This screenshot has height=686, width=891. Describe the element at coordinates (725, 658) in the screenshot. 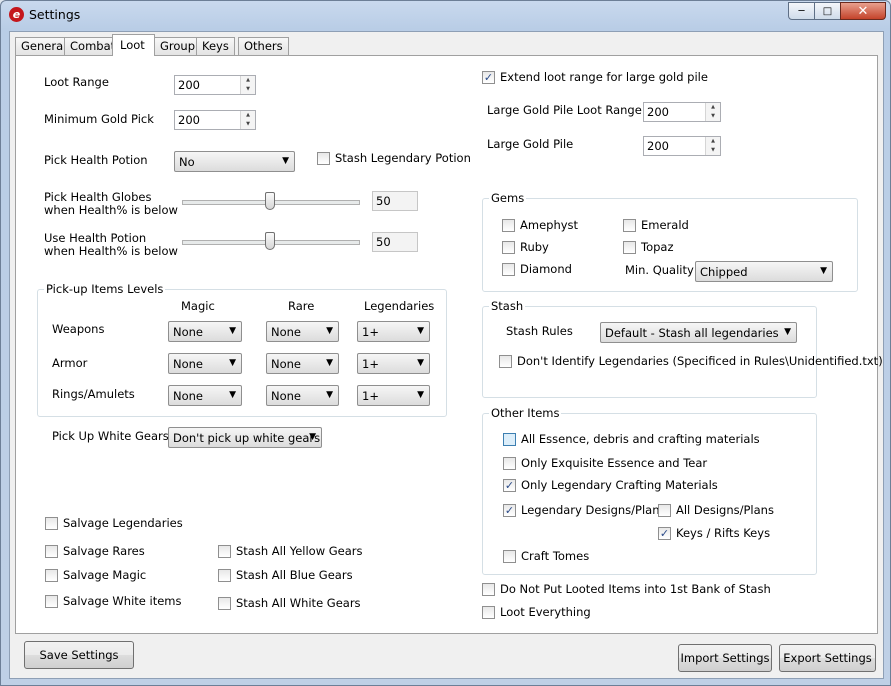

I see `import-settings-button: Import Settings` at that location.